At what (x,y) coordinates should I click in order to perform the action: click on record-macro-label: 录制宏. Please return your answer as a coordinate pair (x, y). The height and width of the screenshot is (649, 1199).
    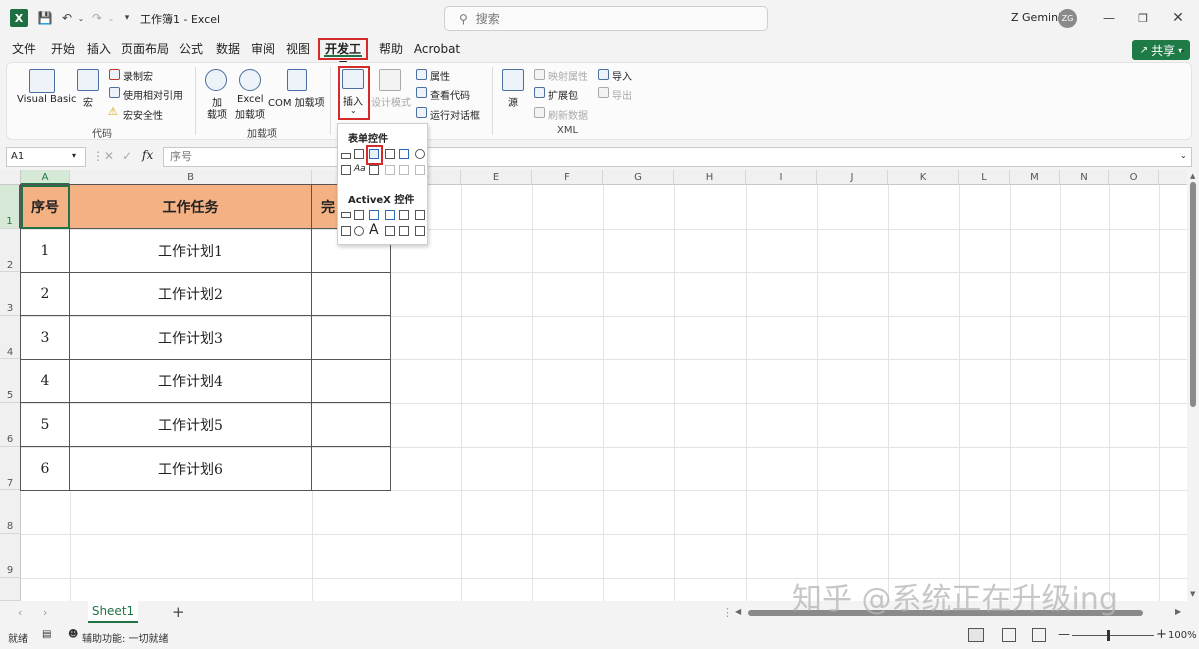
    Looking at the image, I should click on (138, 75).